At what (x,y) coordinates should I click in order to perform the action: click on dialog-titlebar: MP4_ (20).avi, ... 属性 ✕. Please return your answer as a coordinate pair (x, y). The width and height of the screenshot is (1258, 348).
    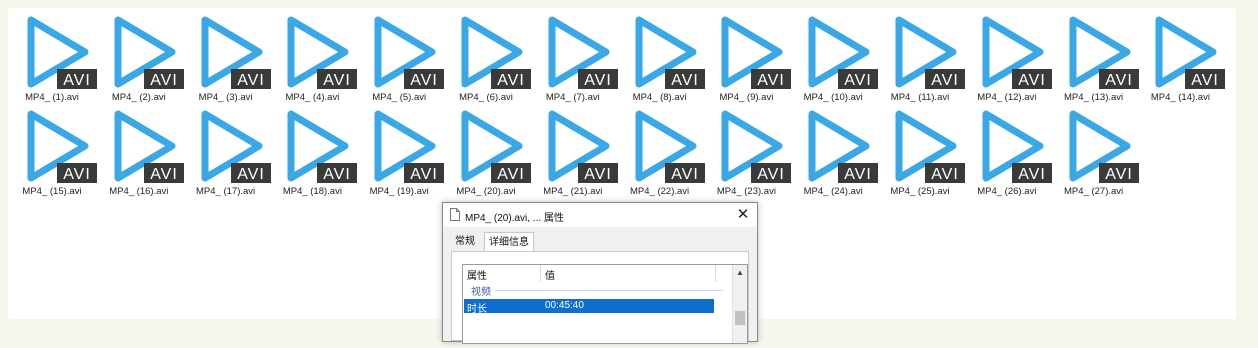
    Looking at the image, I should click on (600, 215).